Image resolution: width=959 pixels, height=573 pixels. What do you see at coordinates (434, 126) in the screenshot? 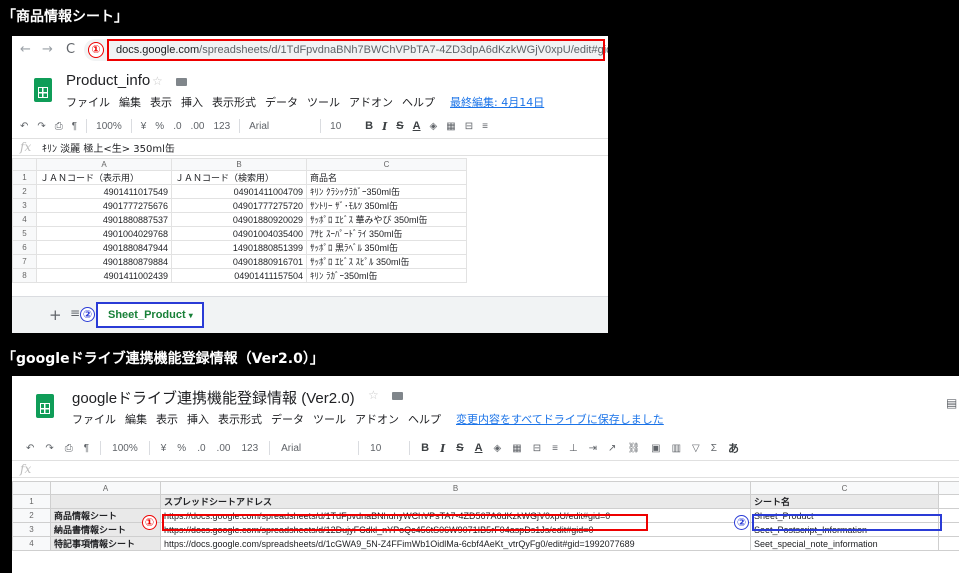
I see `fill-color-icon: ◈` at bounding box center [434, 126].